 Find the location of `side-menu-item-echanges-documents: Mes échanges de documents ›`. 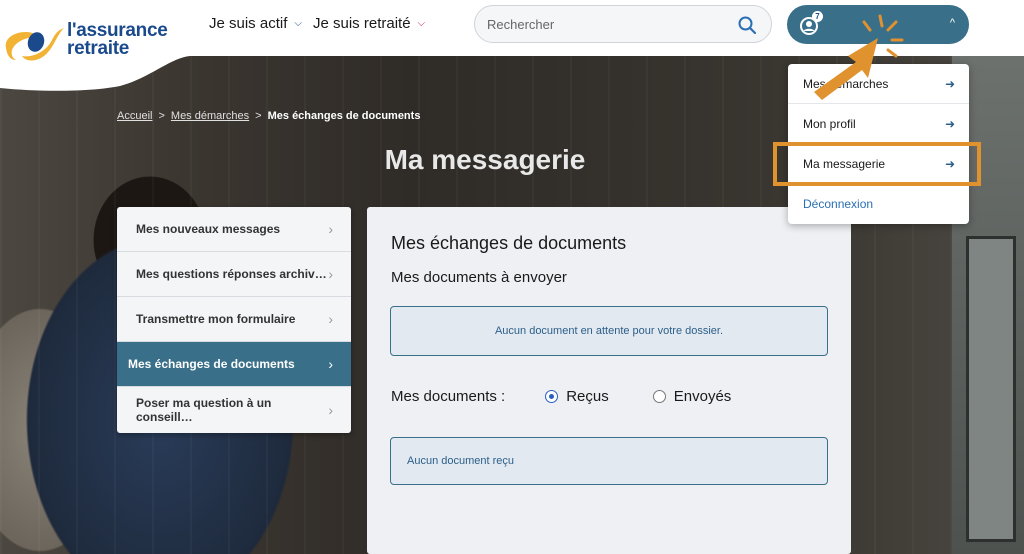

side-menu-item-echanges-documents: Mes échanges de documents › is located at coordinates (234, 364).